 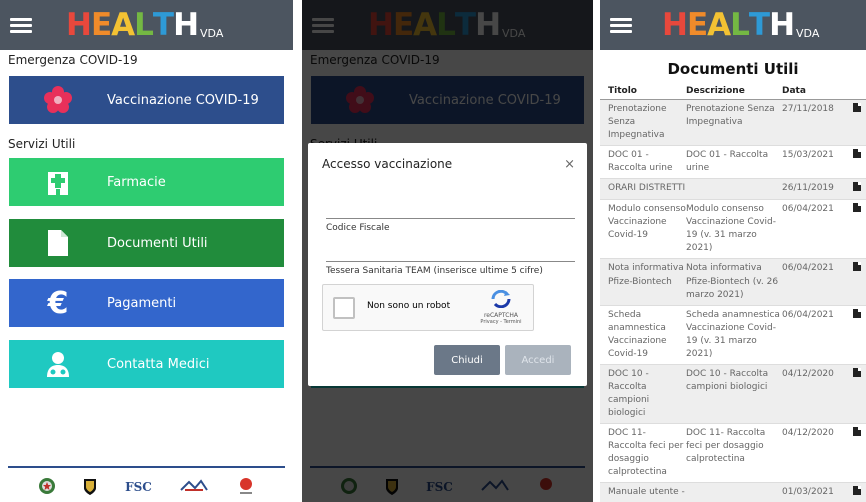 I want to click on codice-fiscale-field, so click(x=450, y=218).